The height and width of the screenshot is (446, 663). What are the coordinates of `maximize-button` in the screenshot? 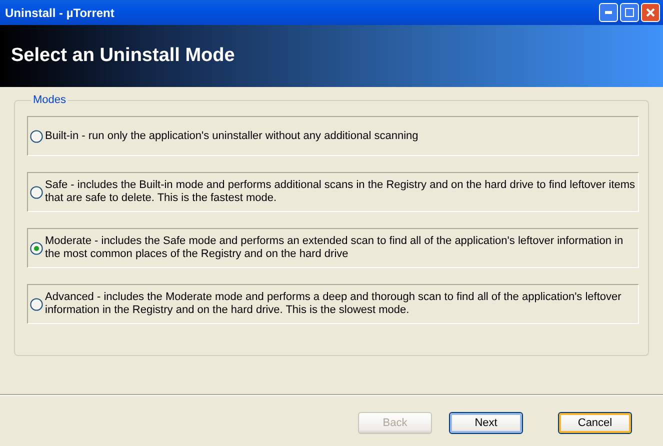 It's located at (629, 12).